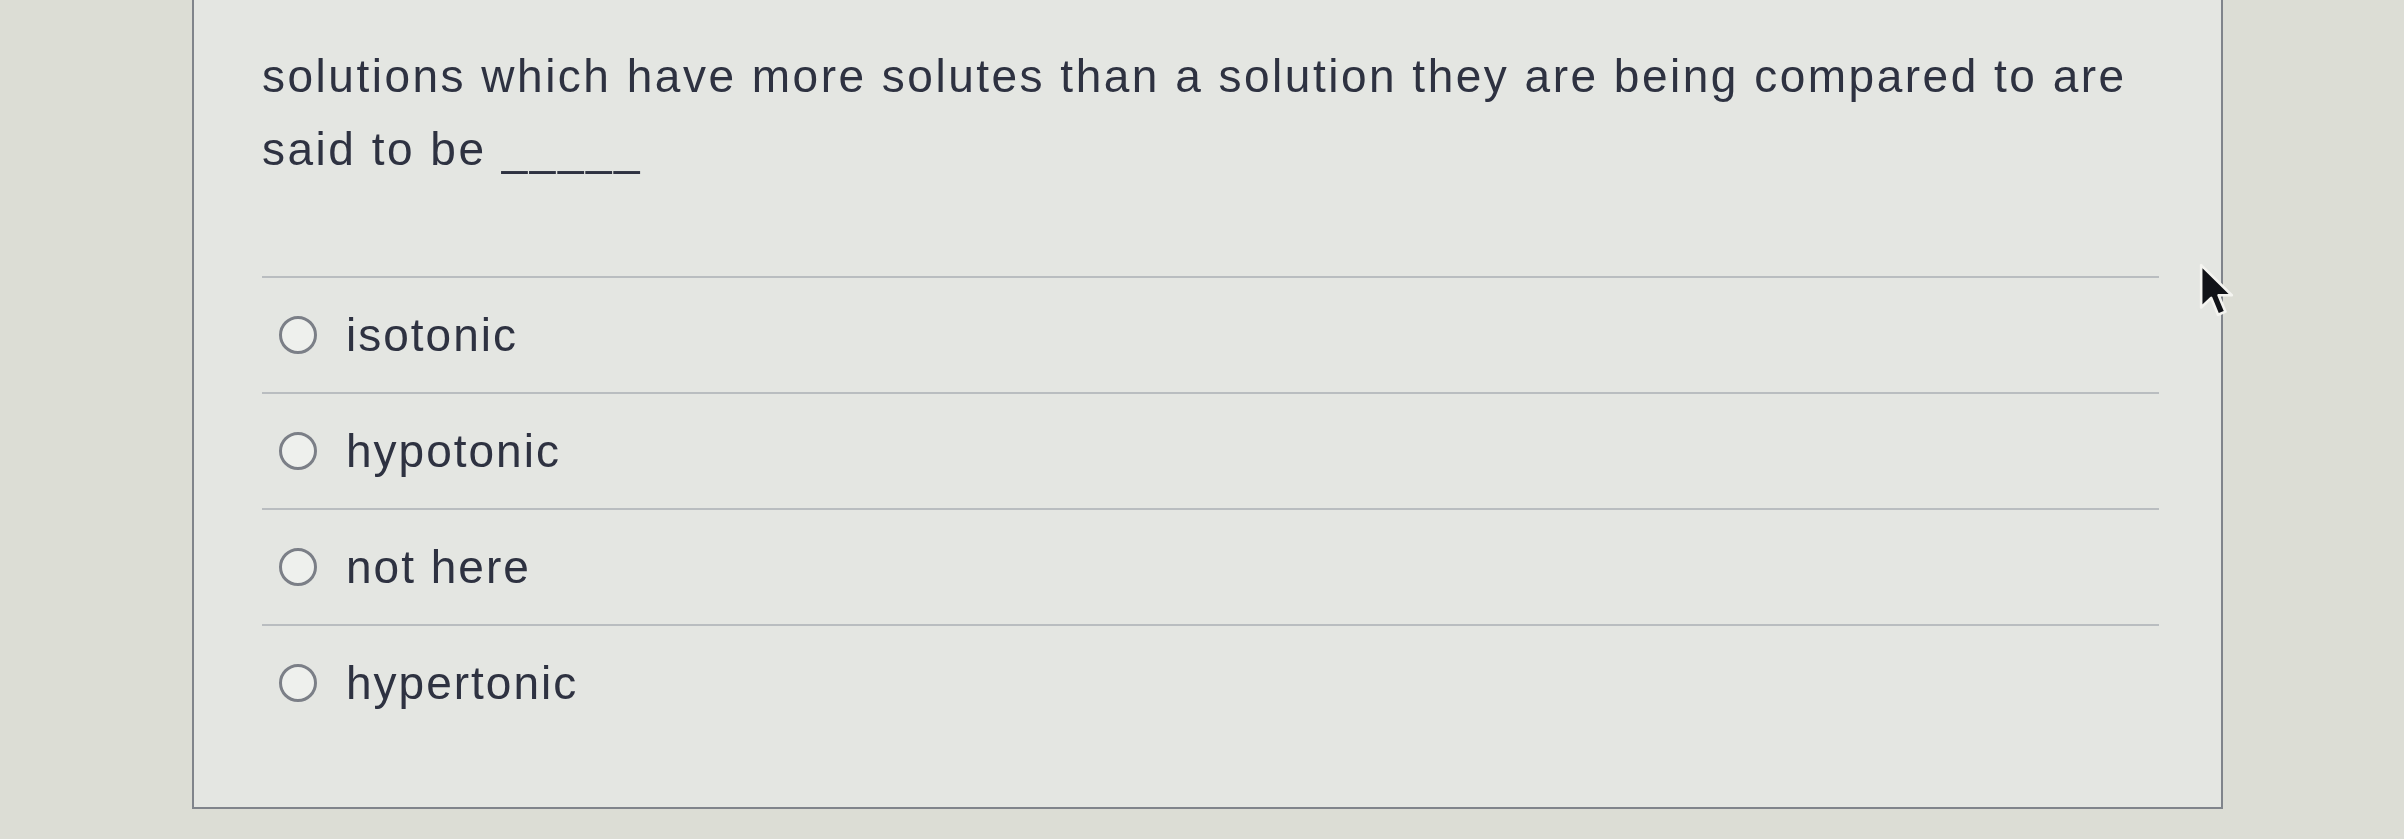  I want to click on question-text: solutions which have more solutes than a solution they are being compared to are said to be _____, so click(1195, 113).